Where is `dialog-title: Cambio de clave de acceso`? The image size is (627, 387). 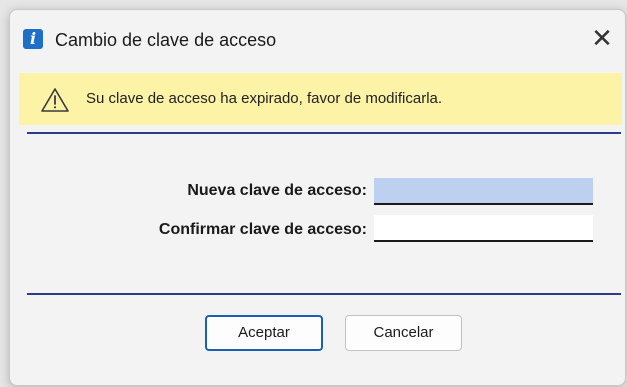 dialog-title: Cambio de clave de acceso is located at coordinates (166, 40).